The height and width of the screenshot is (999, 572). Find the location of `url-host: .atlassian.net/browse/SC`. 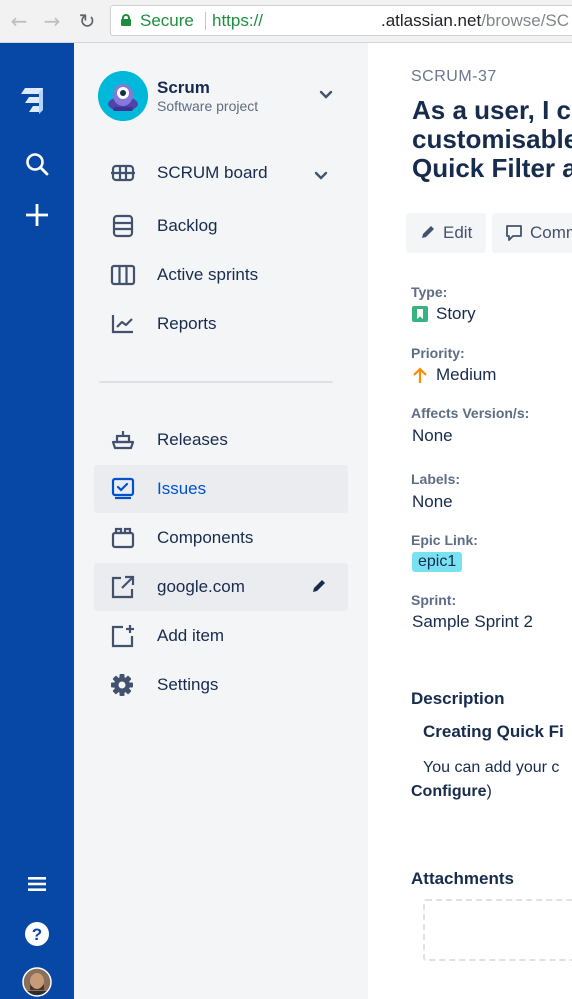

url-host: .atlassian.net/browse/SC is located at coordinates (475, 21).